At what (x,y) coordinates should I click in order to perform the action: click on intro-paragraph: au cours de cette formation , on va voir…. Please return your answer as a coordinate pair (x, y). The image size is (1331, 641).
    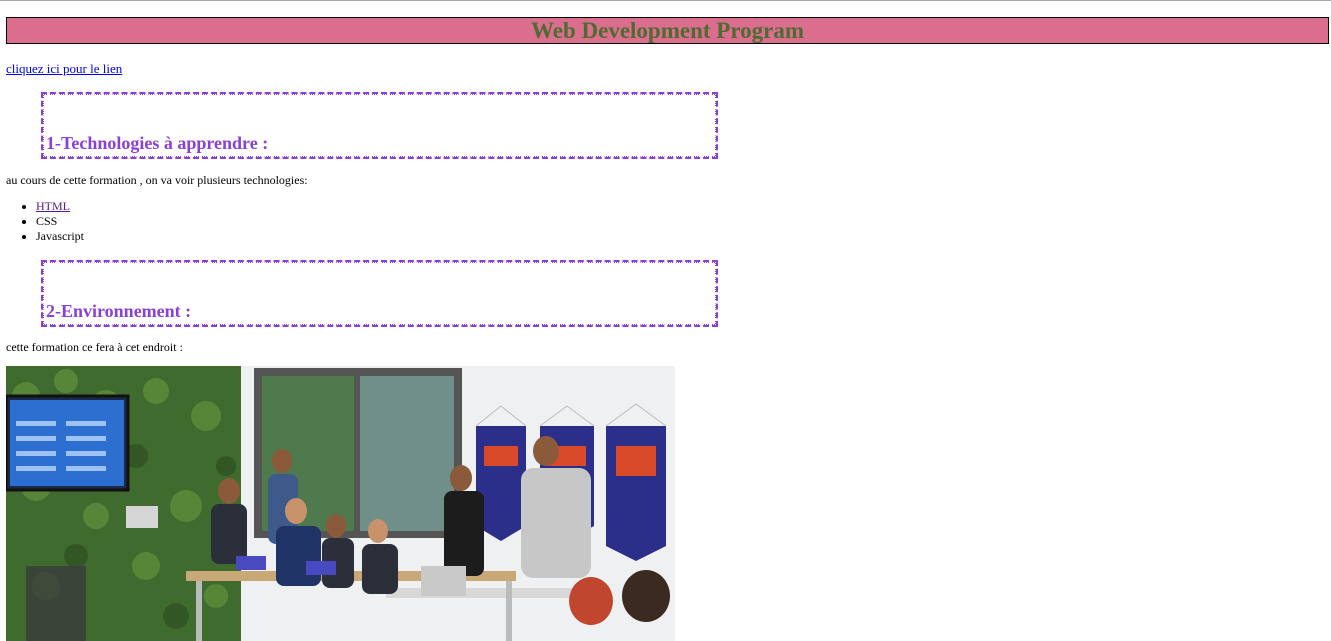
    Looking at the image, I should click on (157, 180).